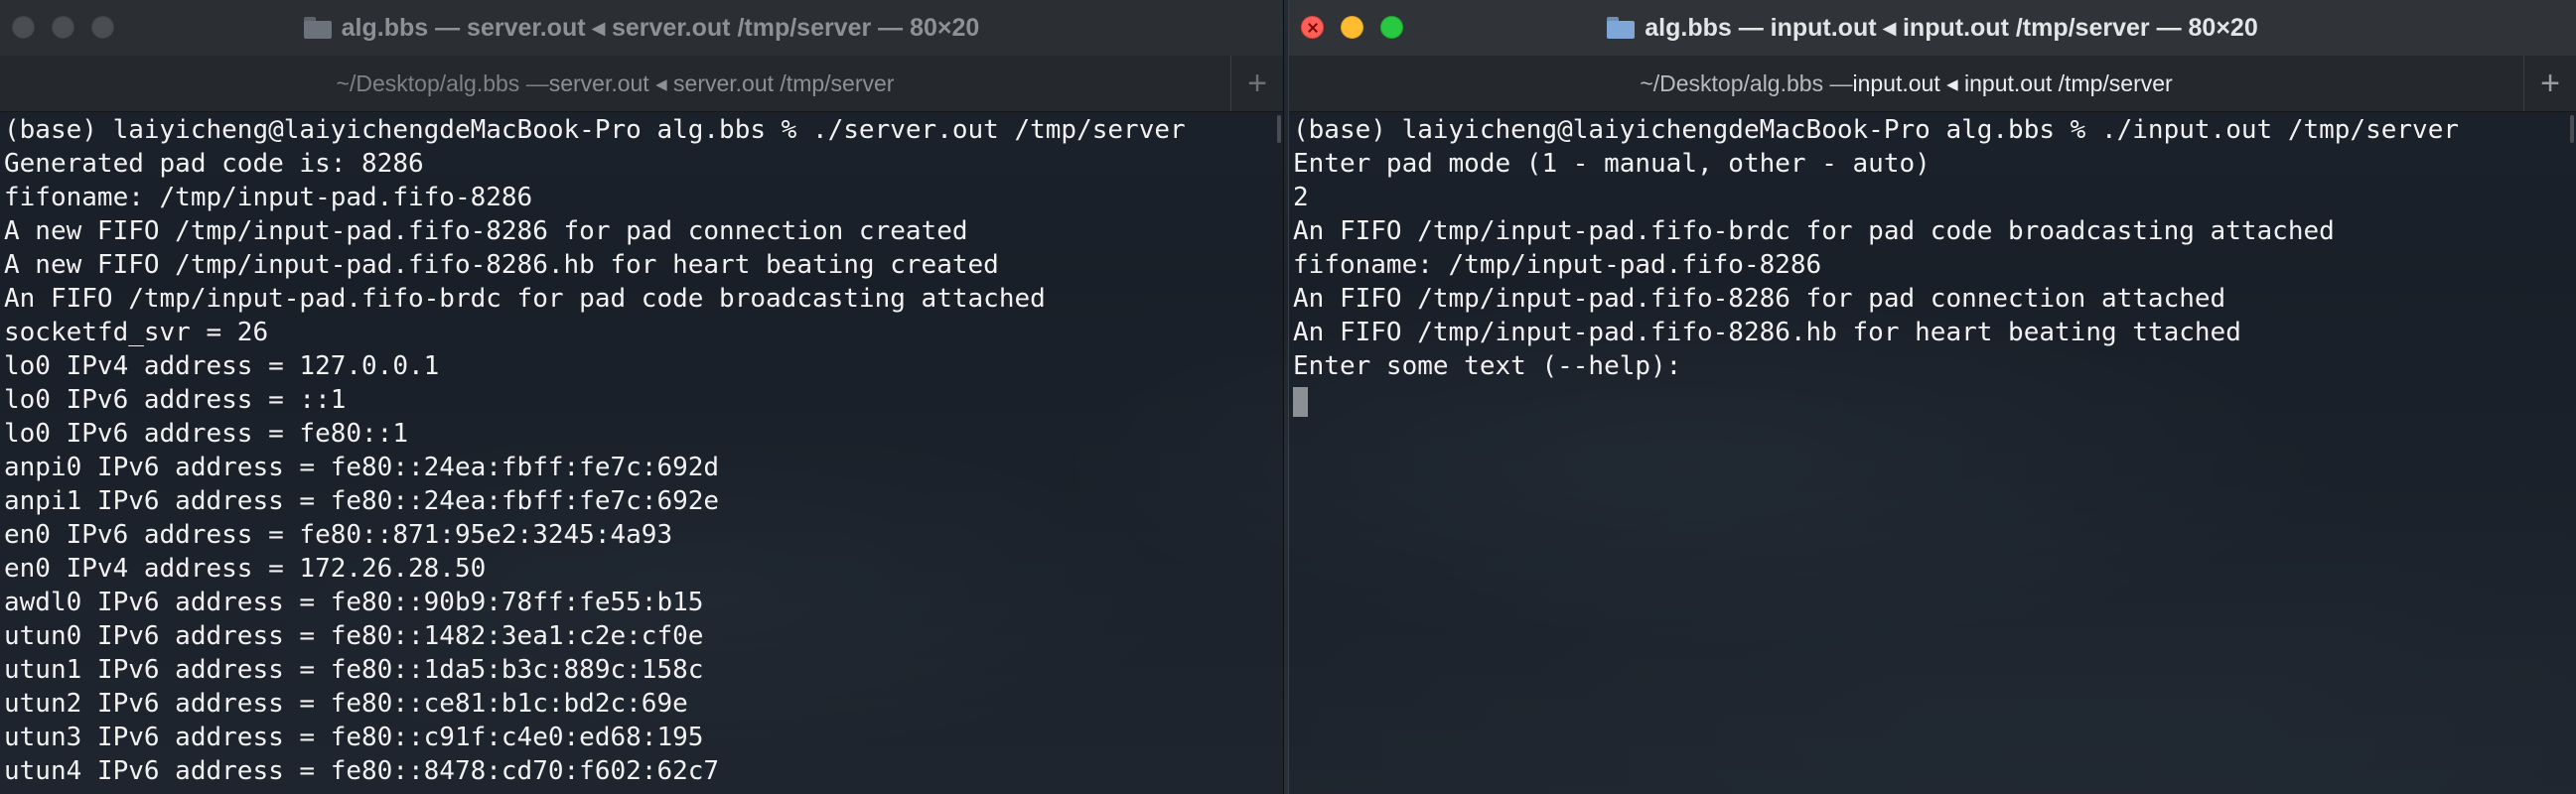  Describe the element at coordinates (721, 83) in the screenshot. I see `tab-process: server.out ◂ server.out /tmp/server` at that location.